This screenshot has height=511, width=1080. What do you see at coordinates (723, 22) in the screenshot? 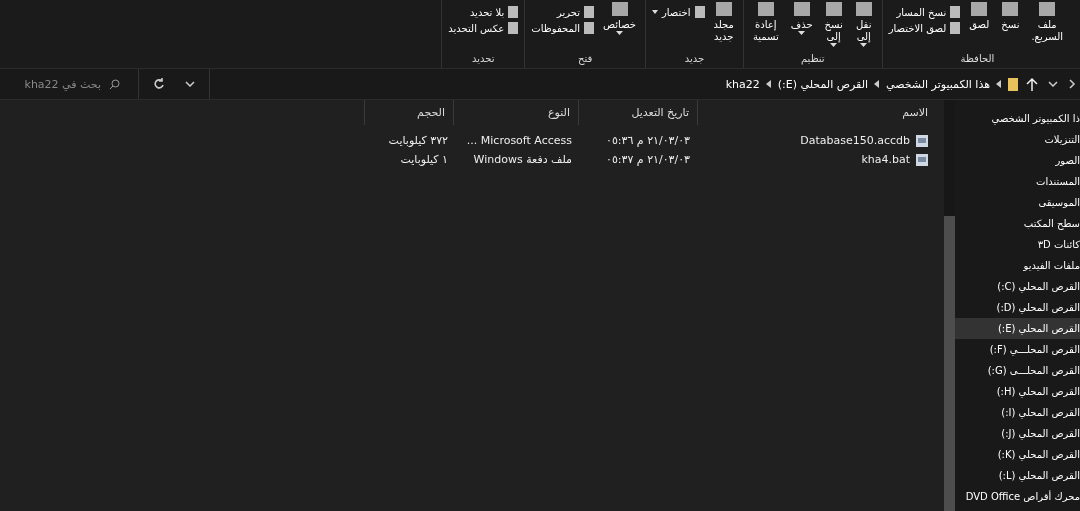
I see `ribbon-button: مجلد جديد` at bounding box center [723, 22].